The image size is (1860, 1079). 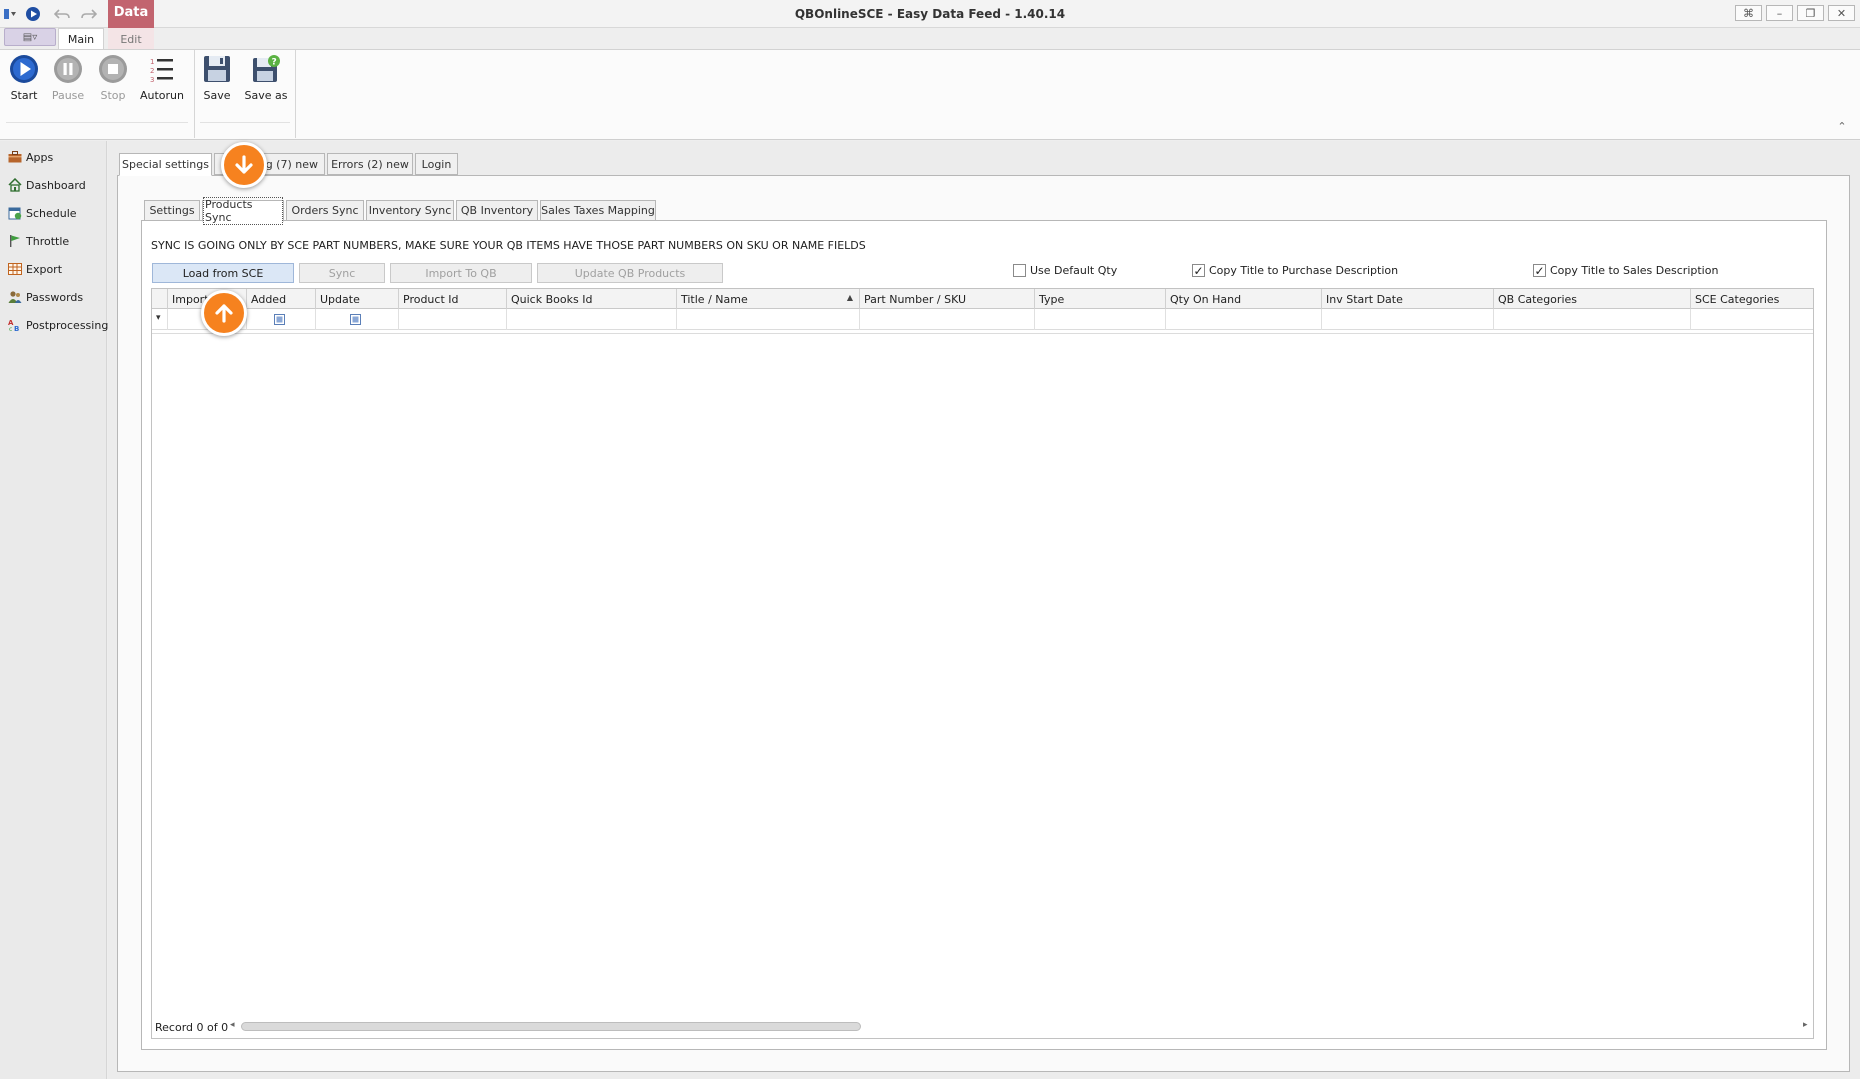 What do you see at coordinates (1074, 270) in the screenshot?
I see `checkbox-label: Use Default Qty` at bounding box center [1074, 270].